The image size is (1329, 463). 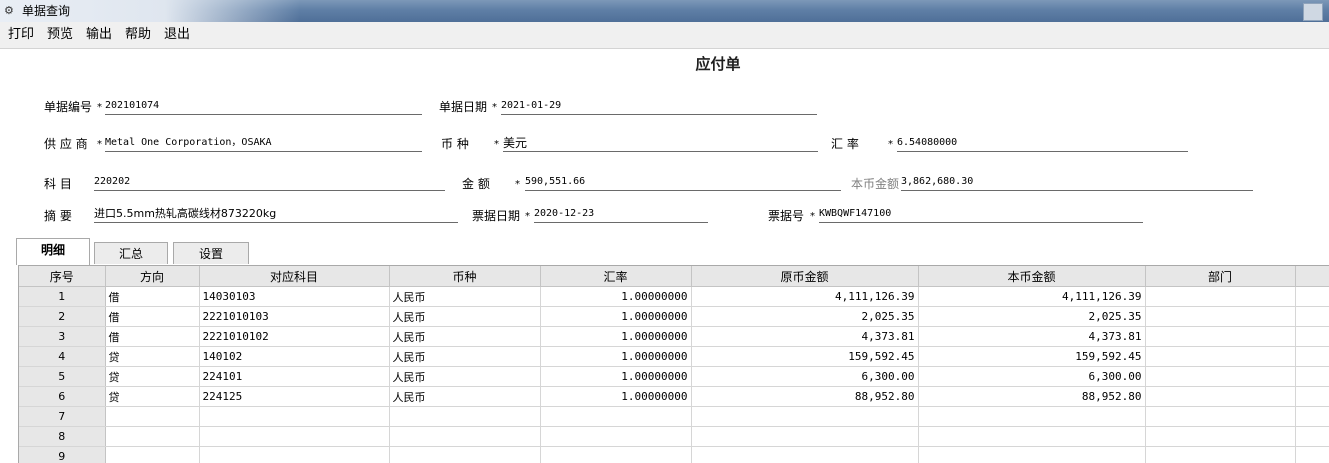 What do you see at coordinates (62, 377) in the screenshot?
I see `row-number: 5` at bounding box center [62, 377].